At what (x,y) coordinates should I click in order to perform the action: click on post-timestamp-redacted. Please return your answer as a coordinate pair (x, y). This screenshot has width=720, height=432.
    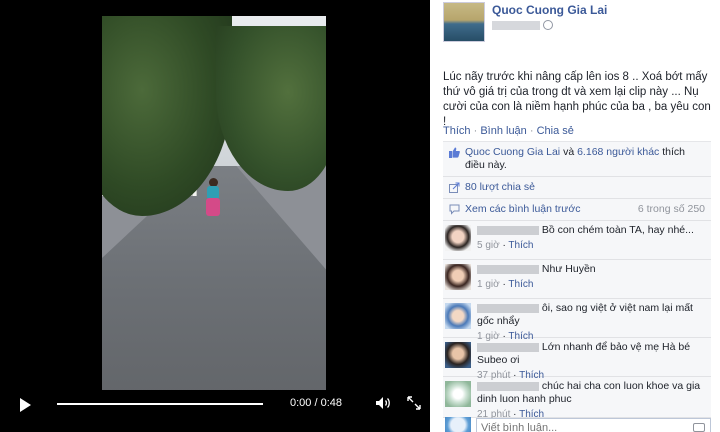
    Looking at the image, I should click on (516, 25).